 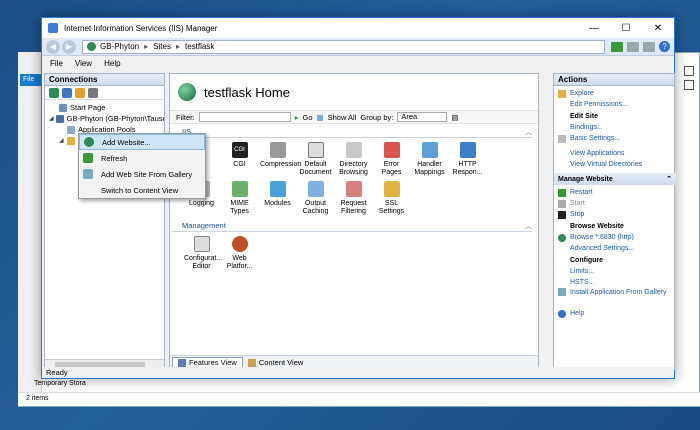 I want to click on default-document-icon, so click(x=315, y=150).